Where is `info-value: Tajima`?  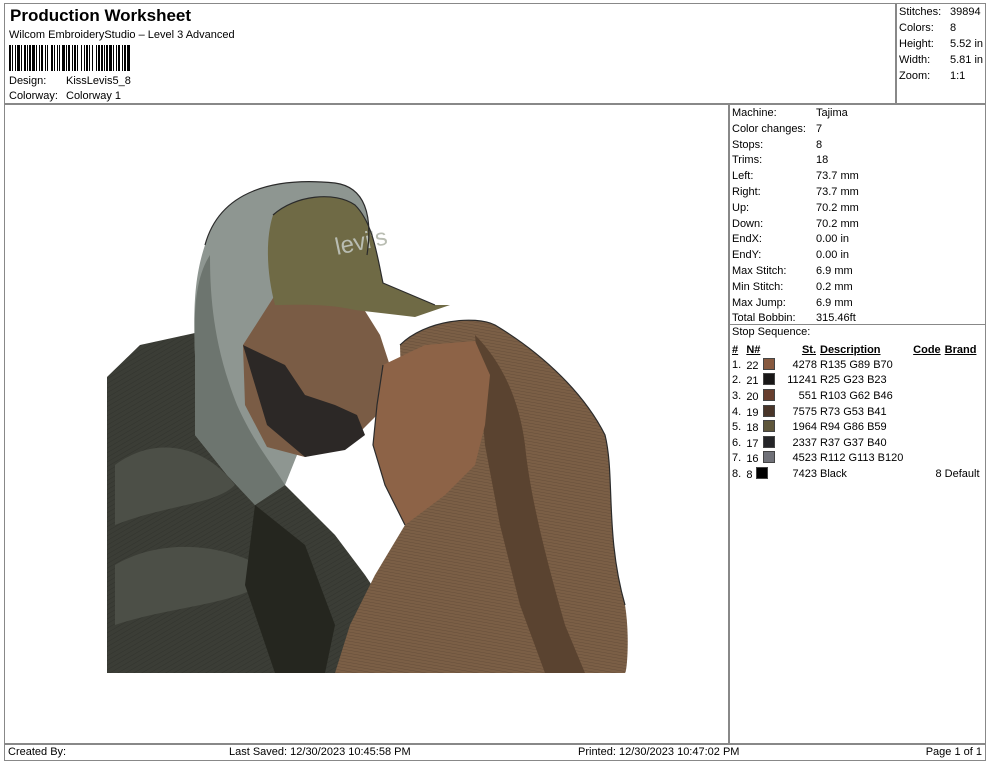
info-value: Tajima is located at coordinates (832, 113).